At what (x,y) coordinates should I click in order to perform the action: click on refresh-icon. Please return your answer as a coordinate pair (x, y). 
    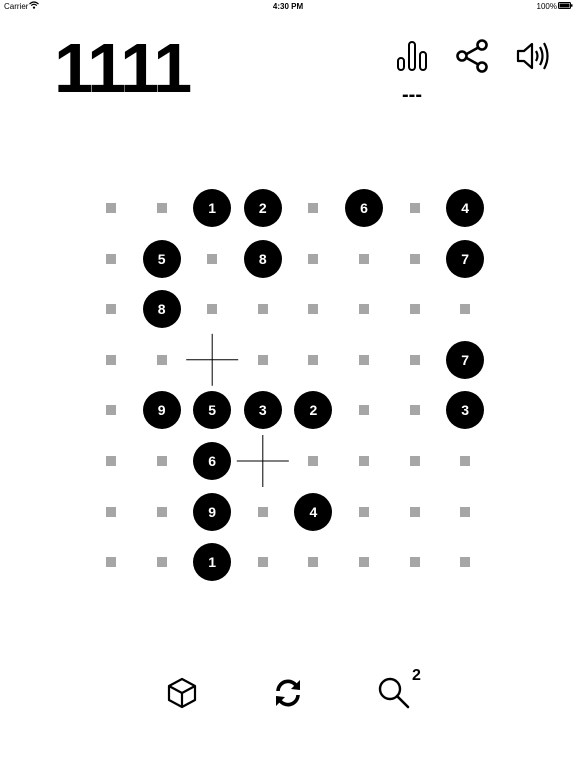
    Looking at the image, I should click on (288, 693).